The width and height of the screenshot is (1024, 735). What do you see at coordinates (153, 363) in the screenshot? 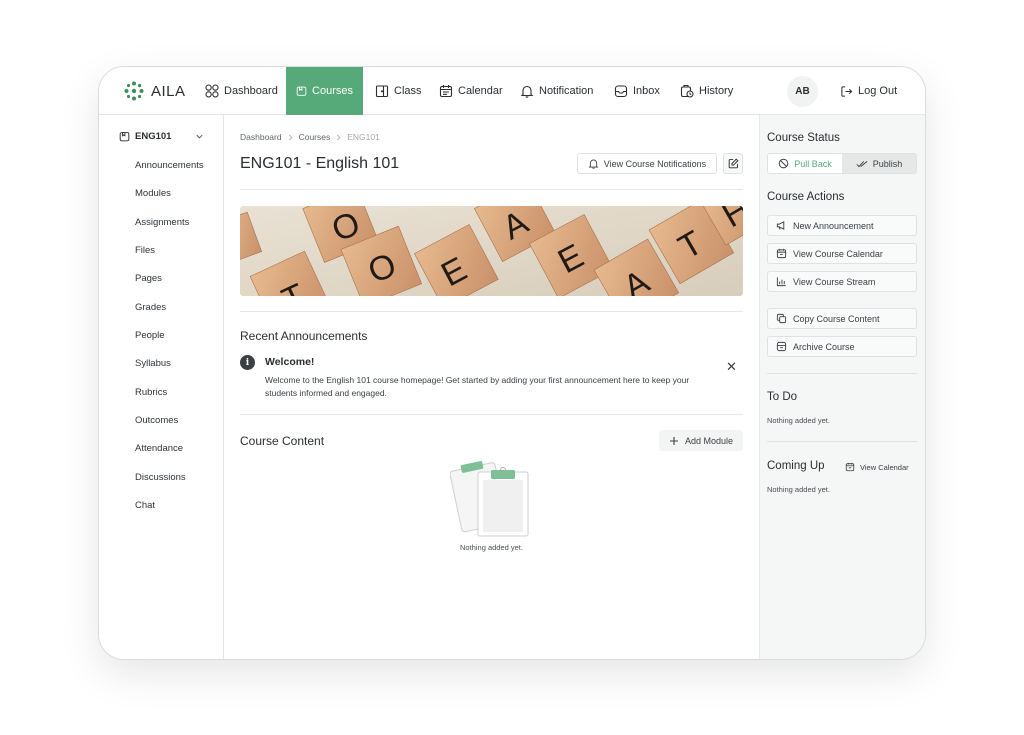
I see `sidebar-item-syllabus: Syllabus` at bounding box center [153, 363].